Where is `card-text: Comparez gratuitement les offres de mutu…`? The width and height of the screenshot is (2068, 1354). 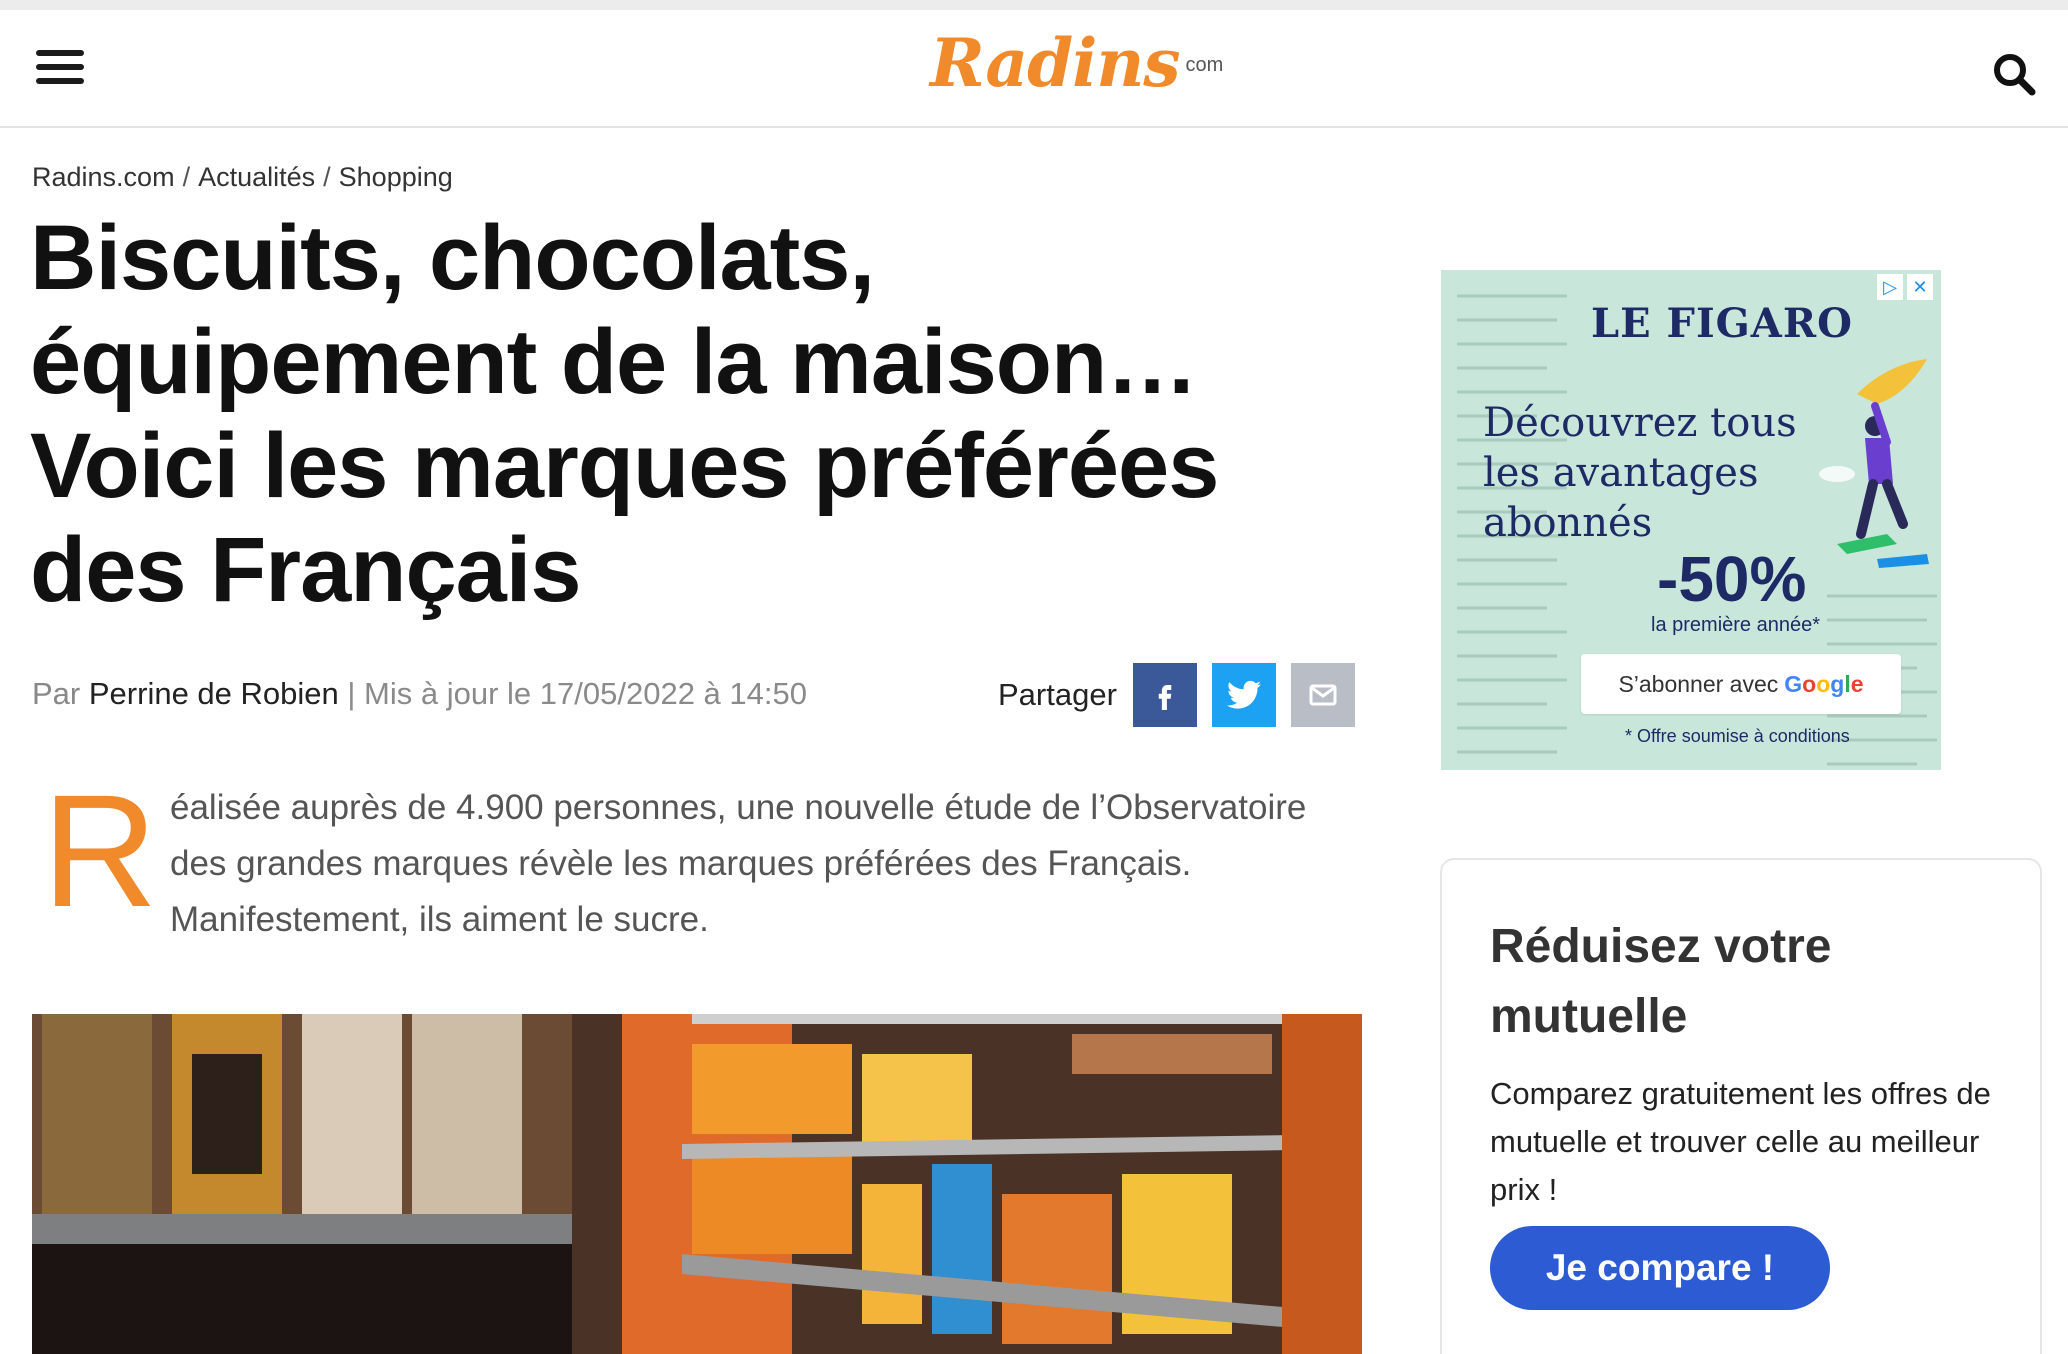
card-text: Comparez gratuitement les offres de mutu… is located at coordinates (1740, 1141).